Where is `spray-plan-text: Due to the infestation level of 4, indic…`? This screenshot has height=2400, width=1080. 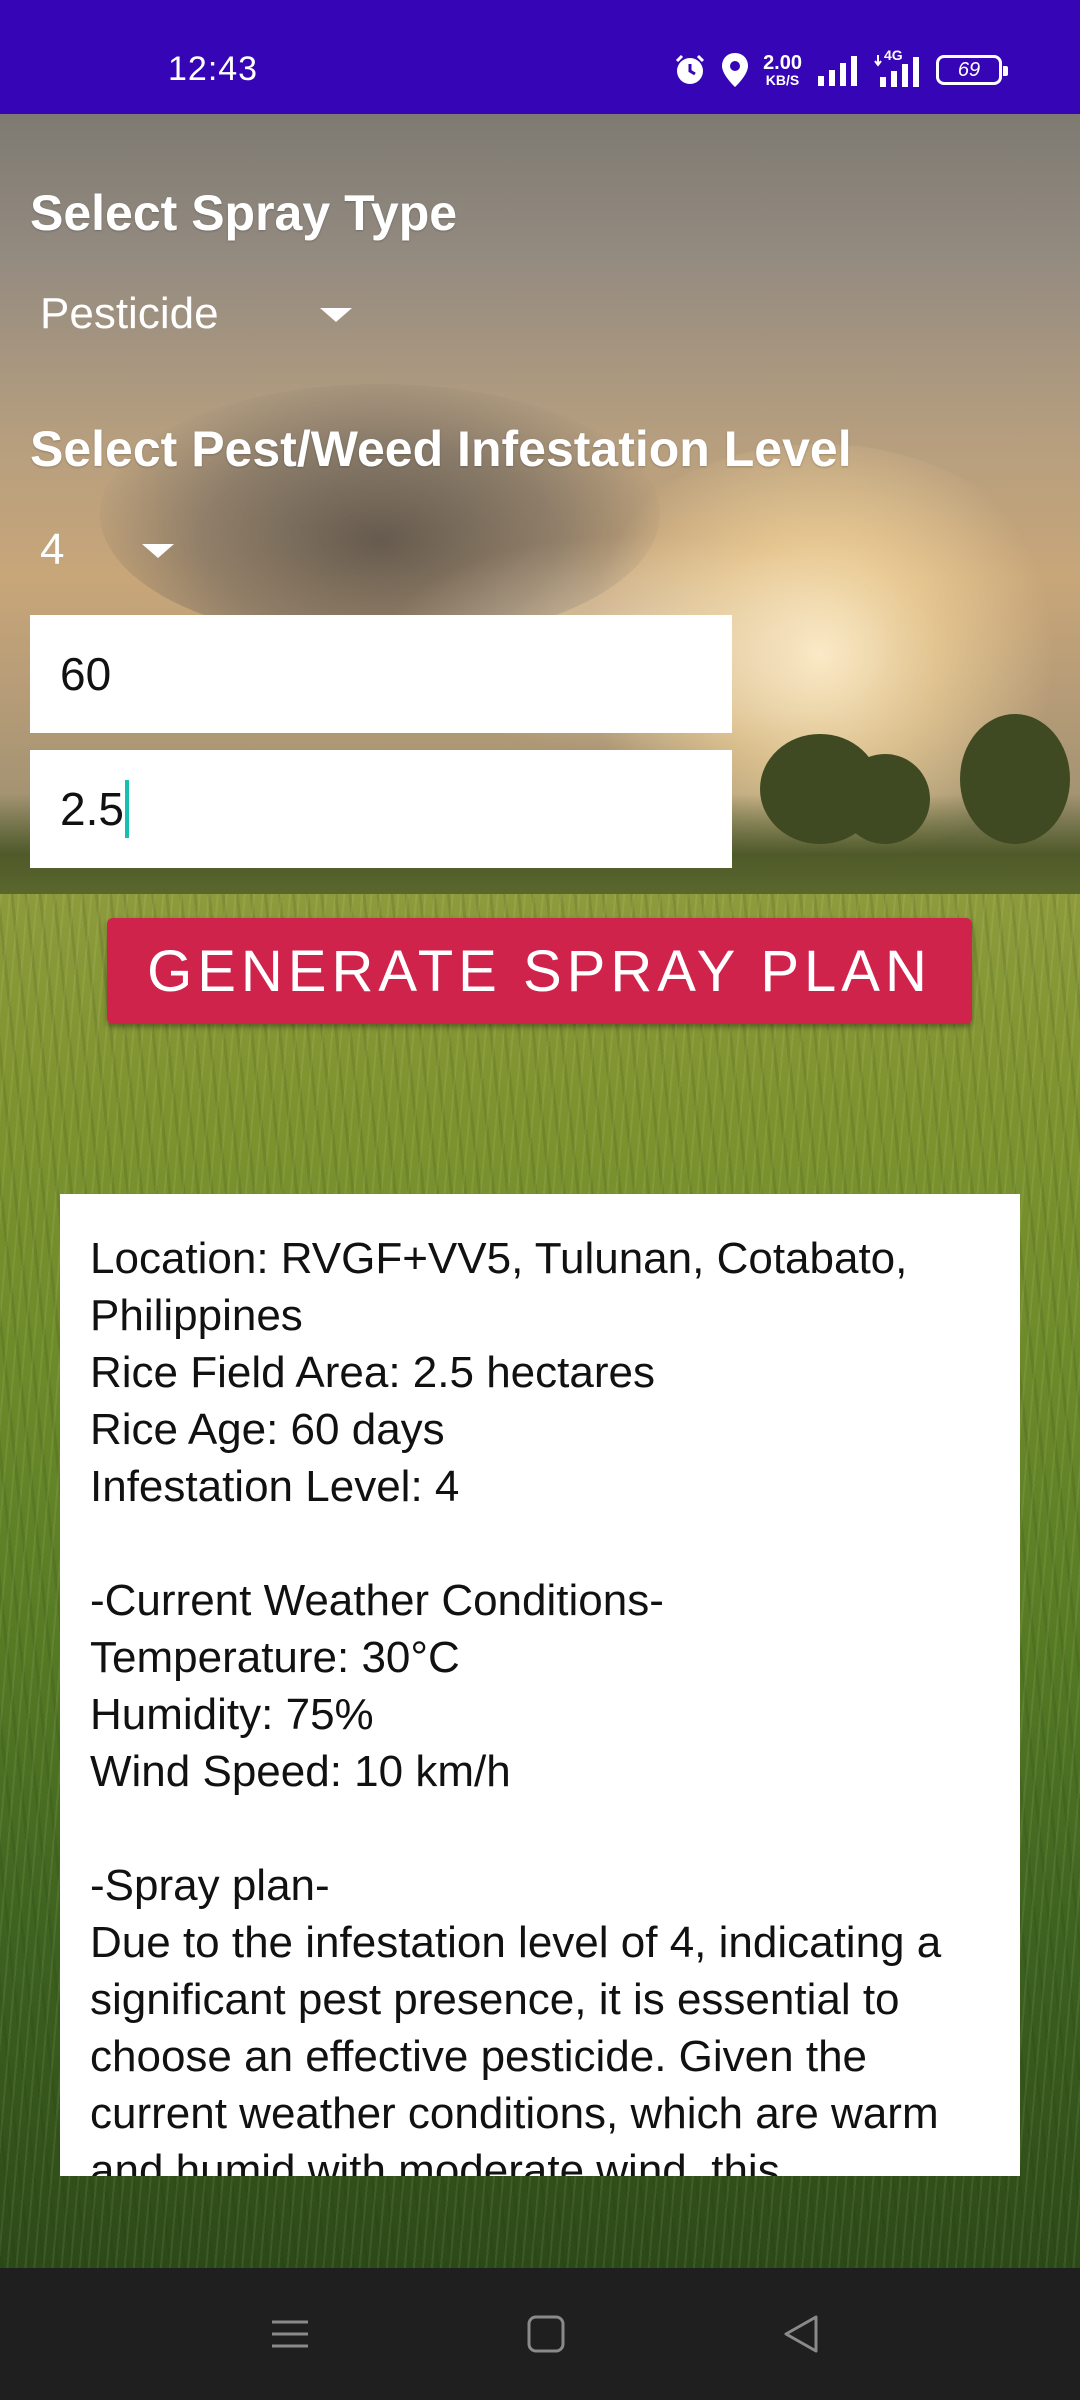
spray-plan-text: Due to the infestation level of 4, indic… is located at coordinates (522, 2047).